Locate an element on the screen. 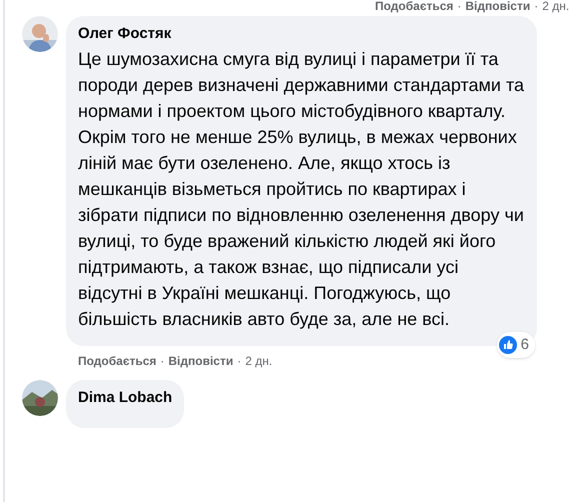  reaction-count: 6 is located at coordinates (524, 344).